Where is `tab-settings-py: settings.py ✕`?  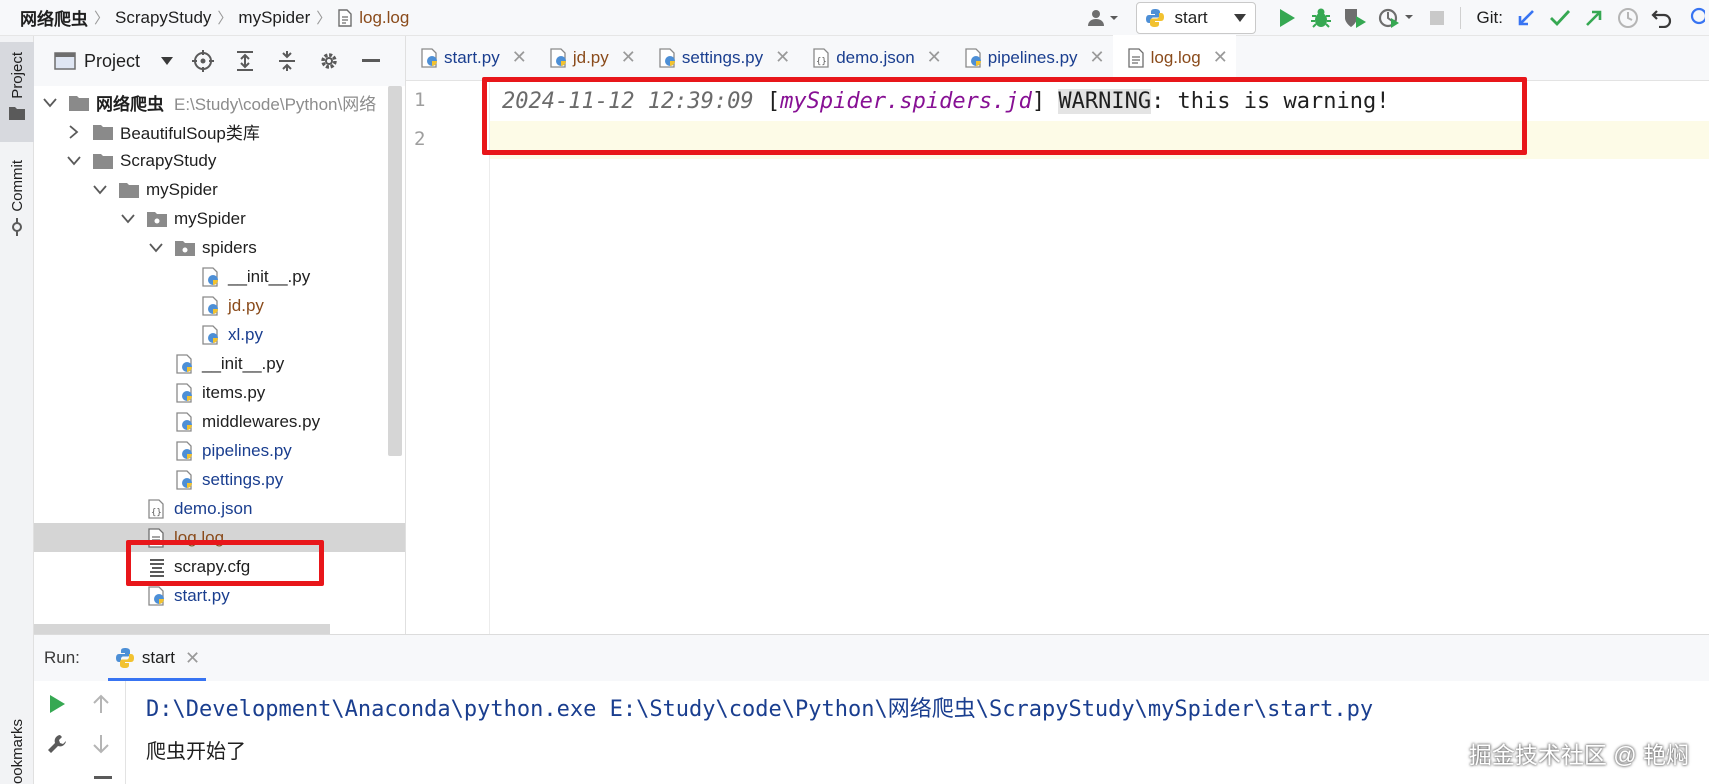 tab-settings-py: settings.py ✕ is located at coordinates (721, 57).